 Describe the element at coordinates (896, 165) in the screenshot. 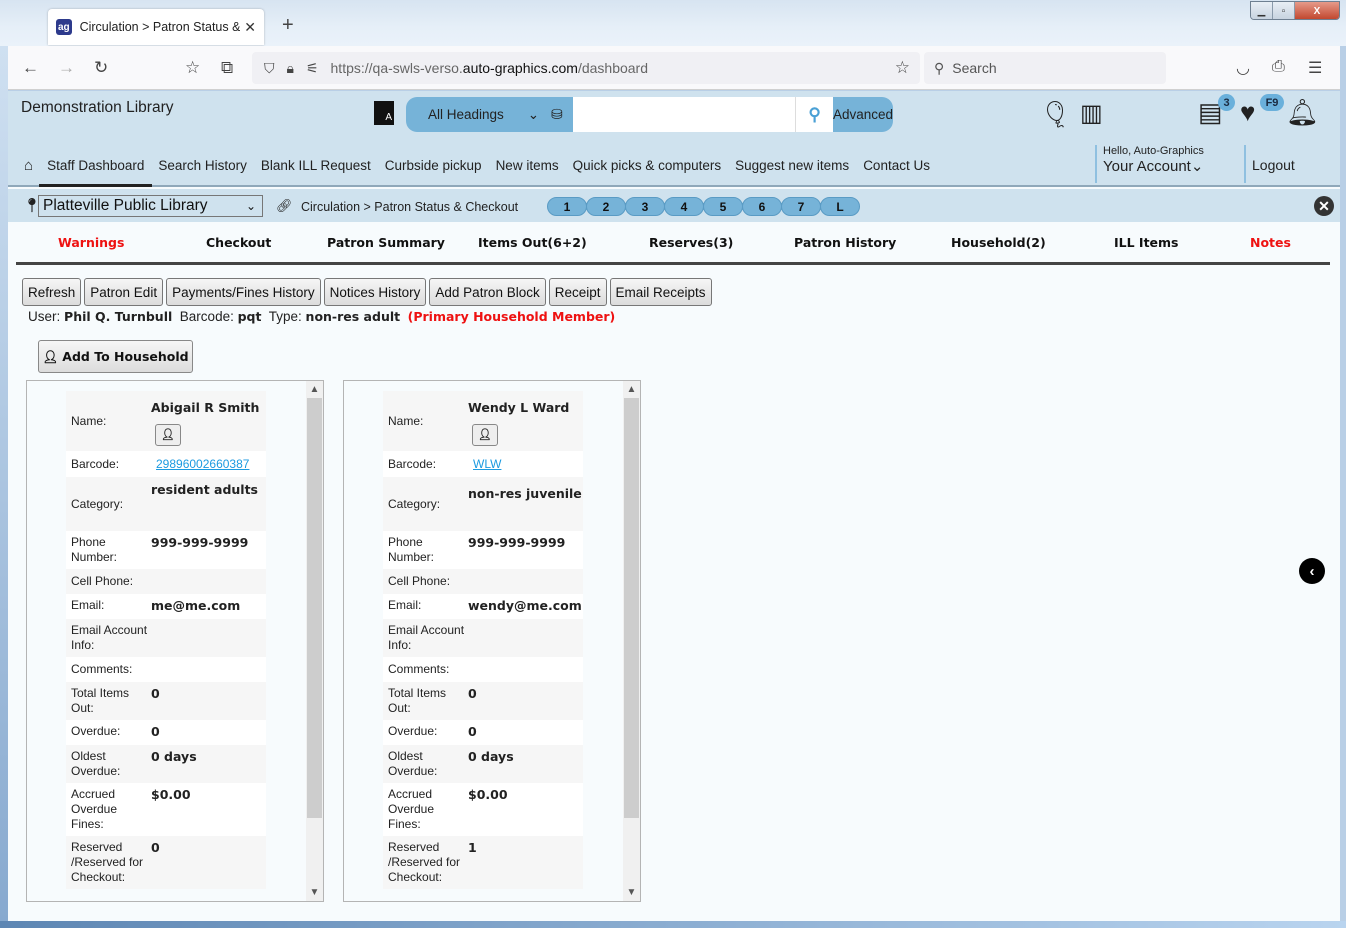

I see `menu-contact-us: Contact Us` at that location.